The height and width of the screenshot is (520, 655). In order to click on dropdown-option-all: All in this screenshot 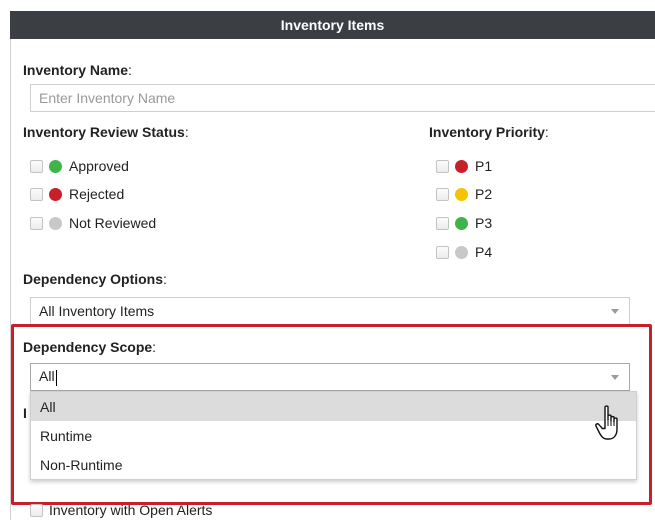, I will do `click(333, 406)`.